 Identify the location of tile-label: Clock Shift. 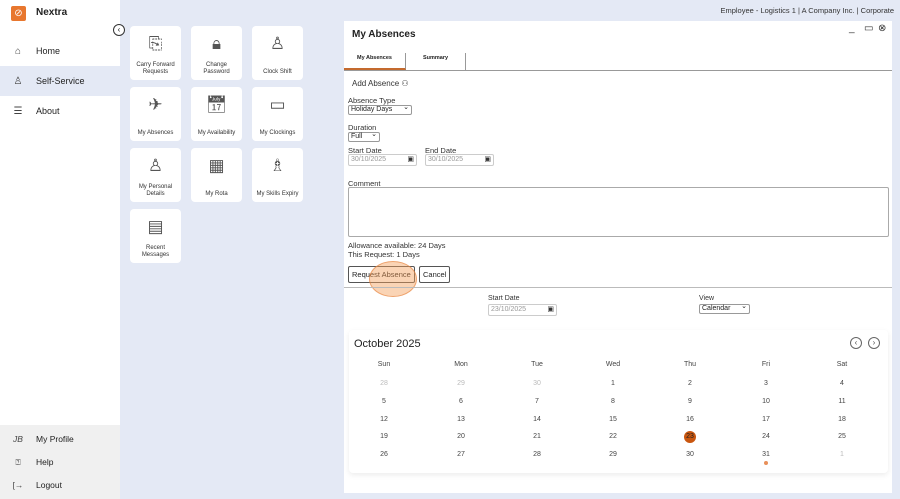
(277, 72).